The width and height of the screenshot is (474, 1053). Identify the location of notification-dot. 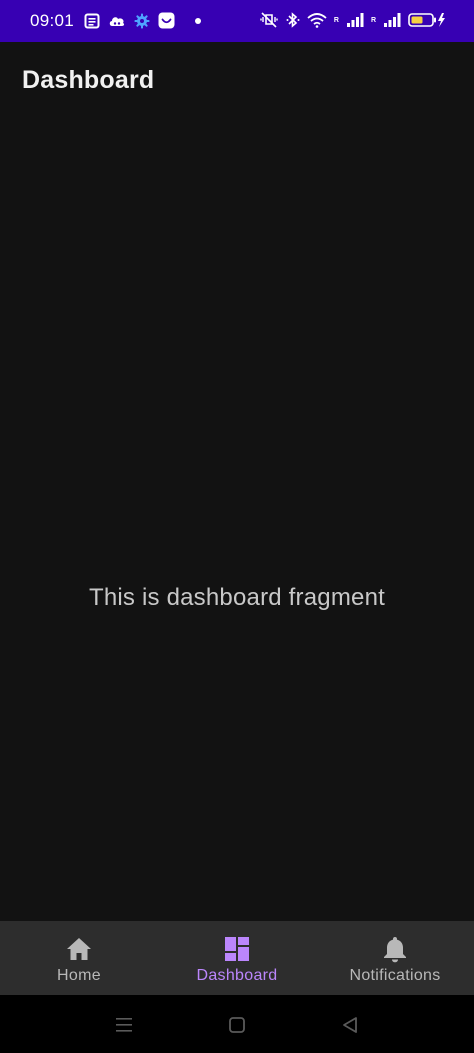
(198, 20).